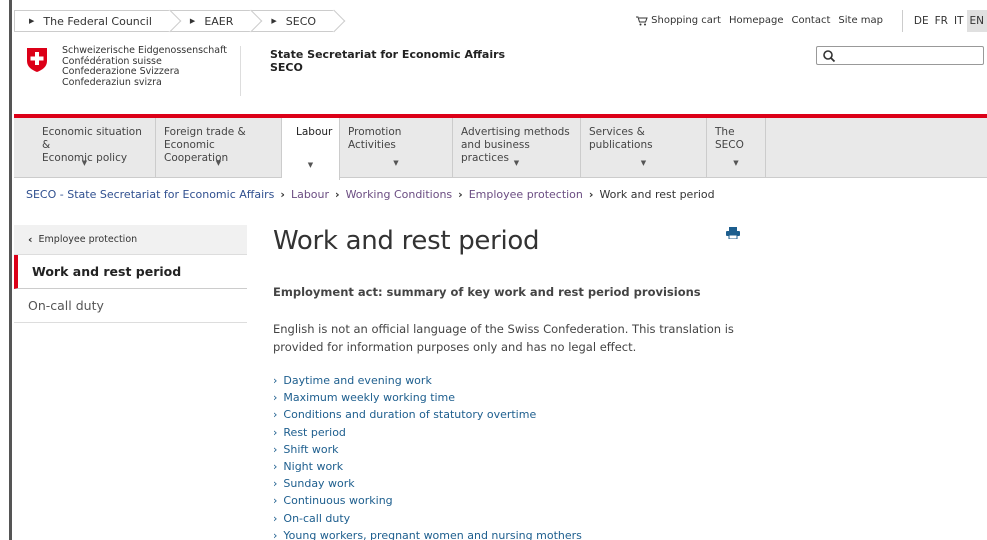  Describe the element at coordinates (427, 432) in the screenshot. I see `list-item: › Rest period` at that location.